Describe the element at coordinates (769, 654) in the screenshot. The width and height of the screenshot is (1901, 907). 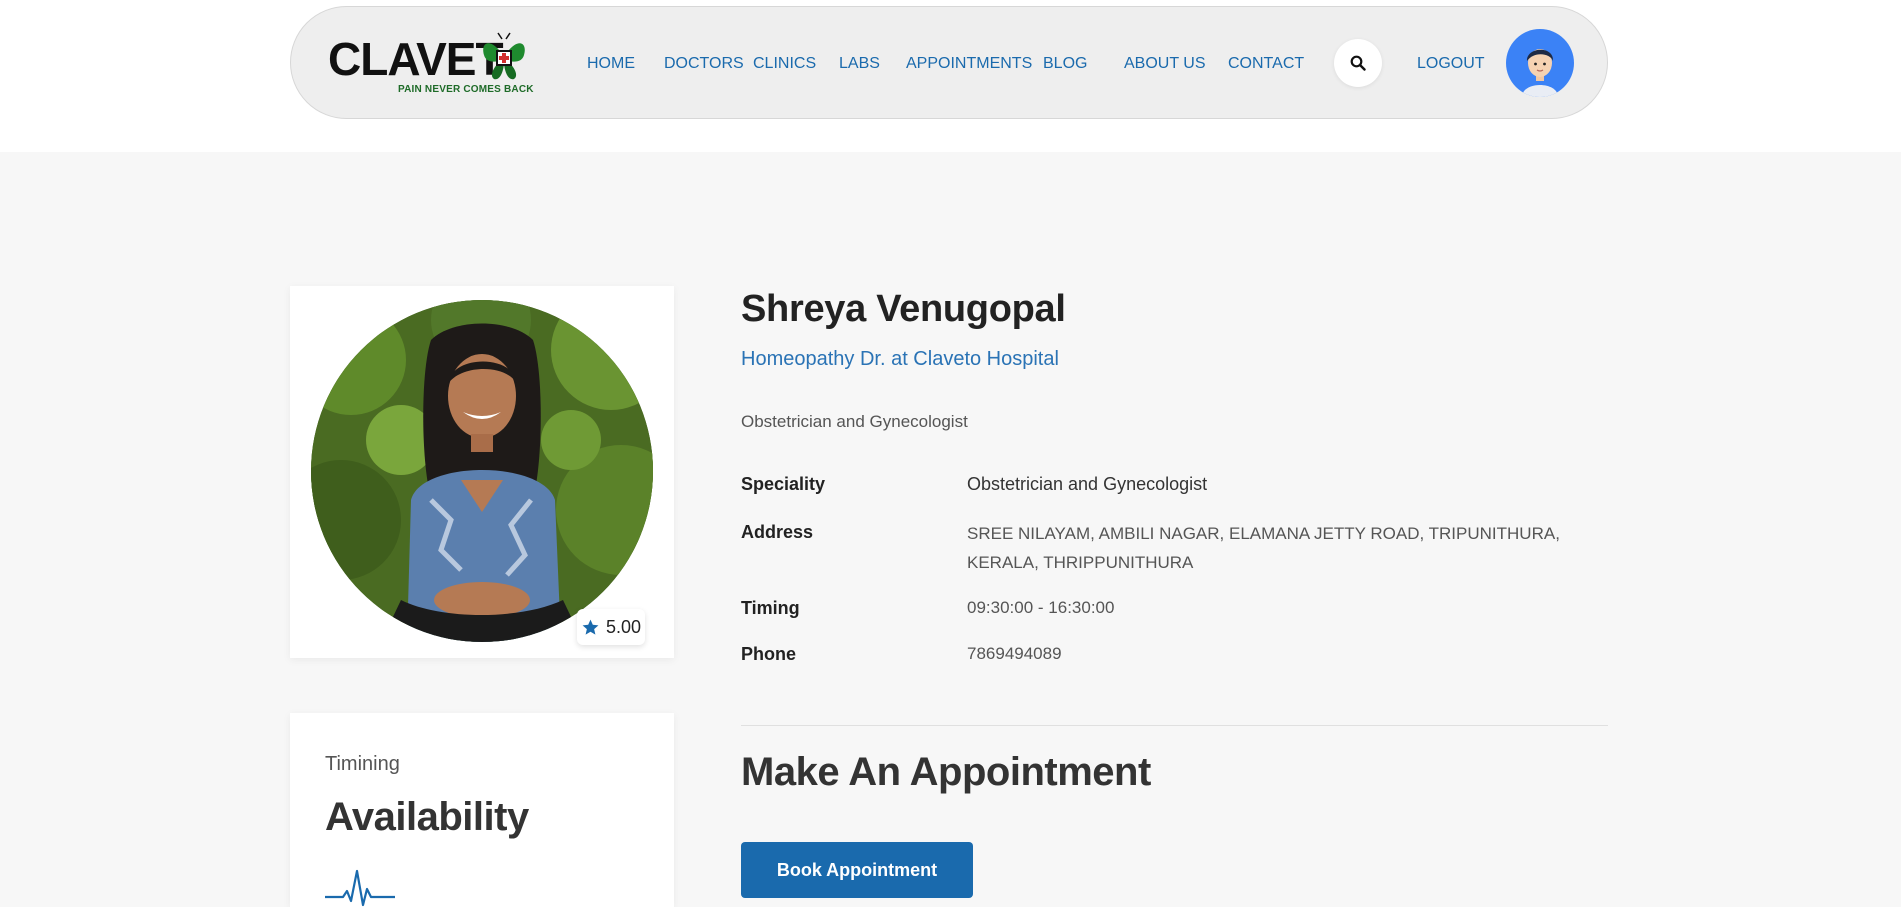
I see `phone-label: Phone` at that location.